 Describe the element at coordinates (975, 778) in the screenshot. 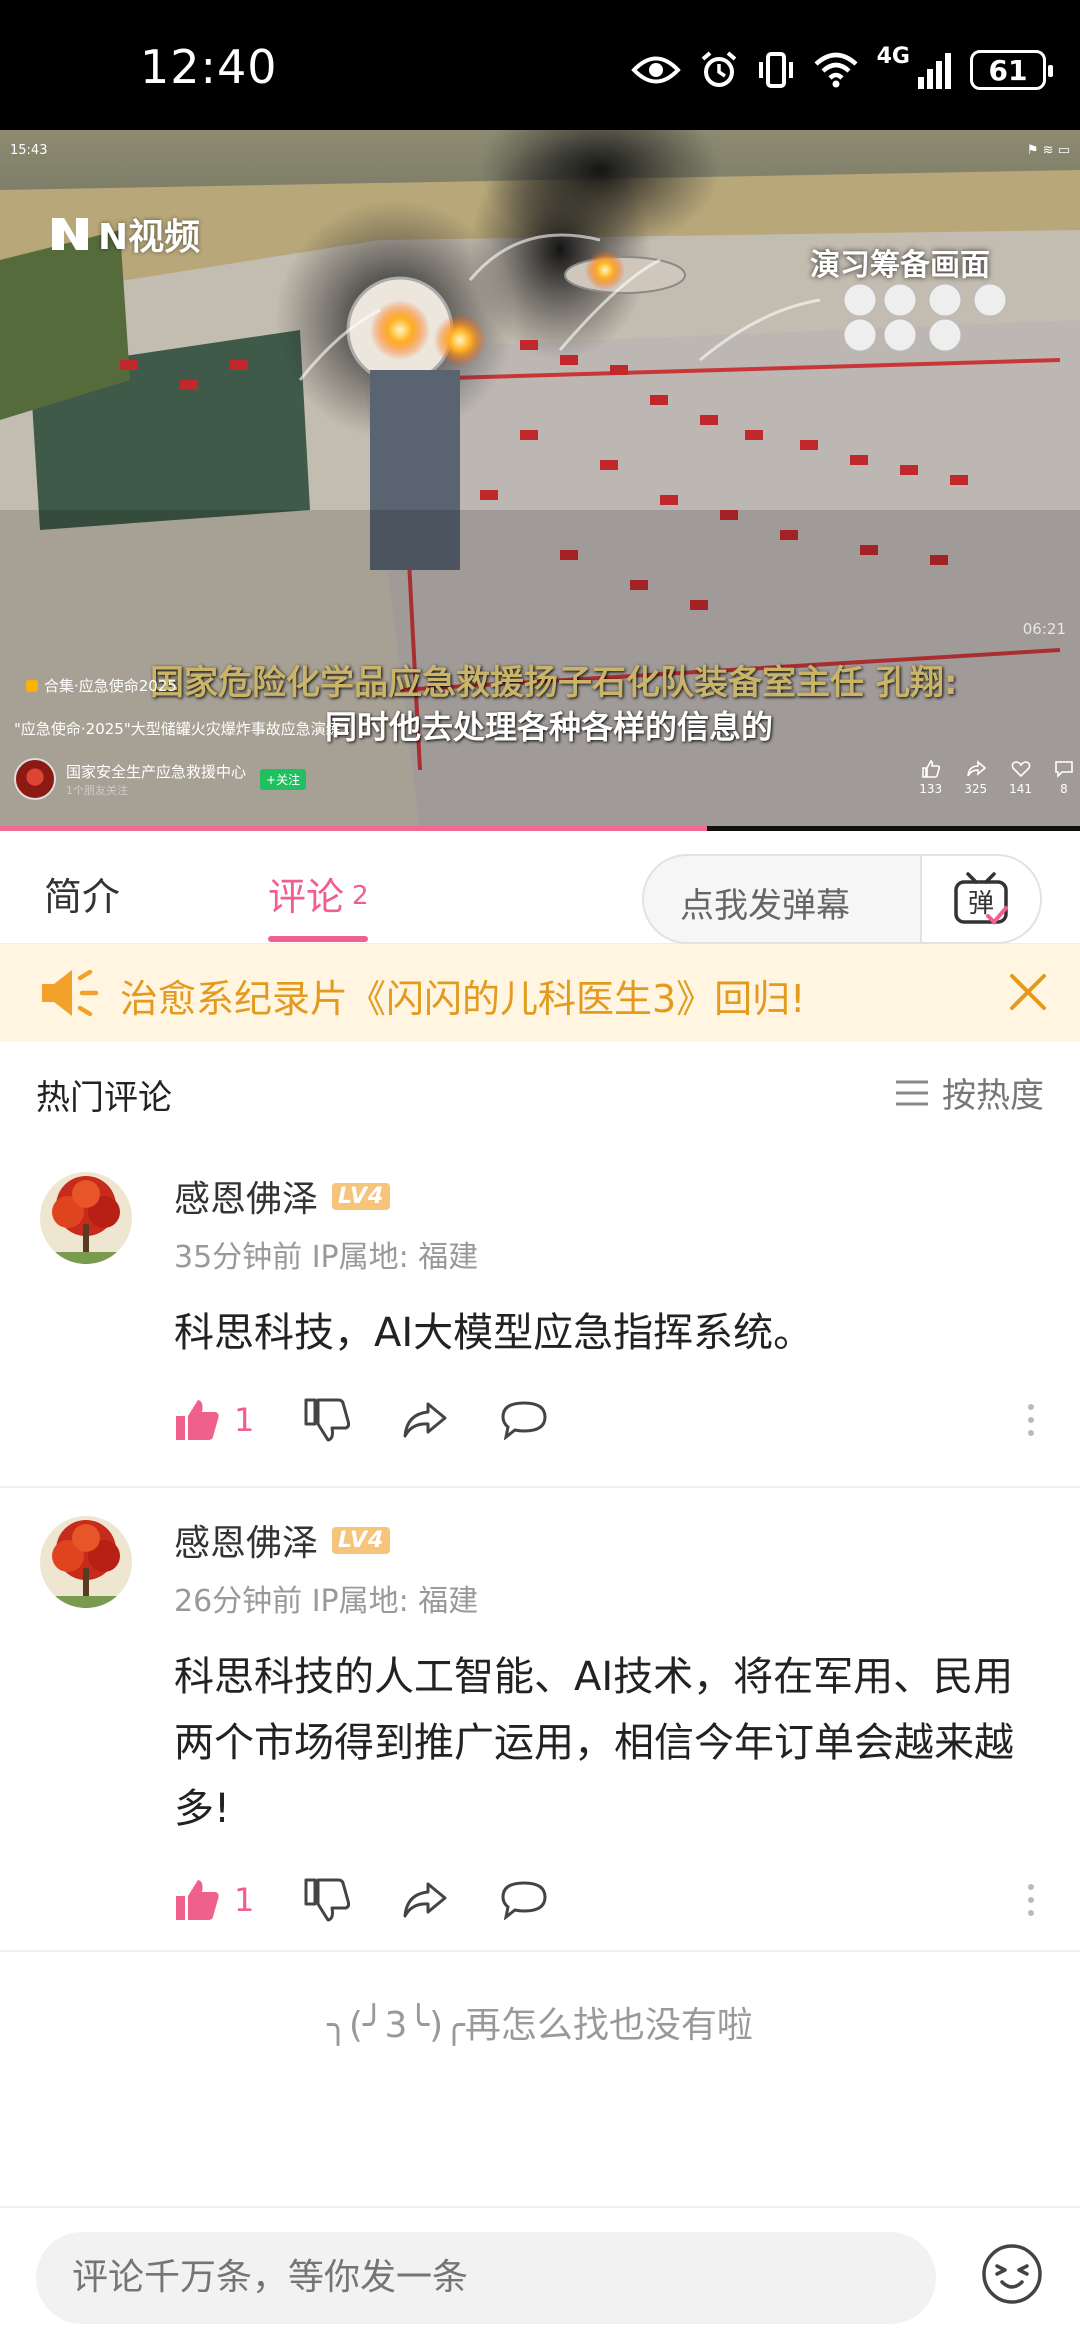

I see `stat-shares: 325` at that location.